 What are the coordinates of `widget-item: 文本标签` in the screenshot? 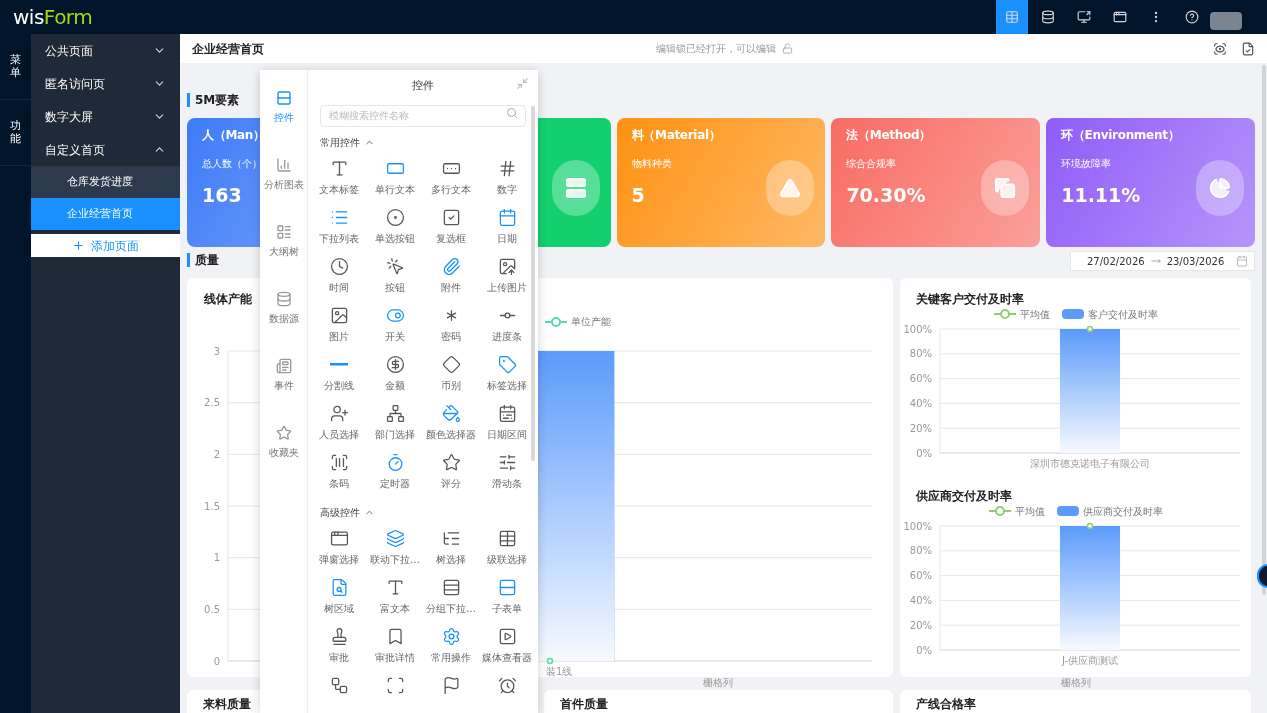 It's located at (339, 177).